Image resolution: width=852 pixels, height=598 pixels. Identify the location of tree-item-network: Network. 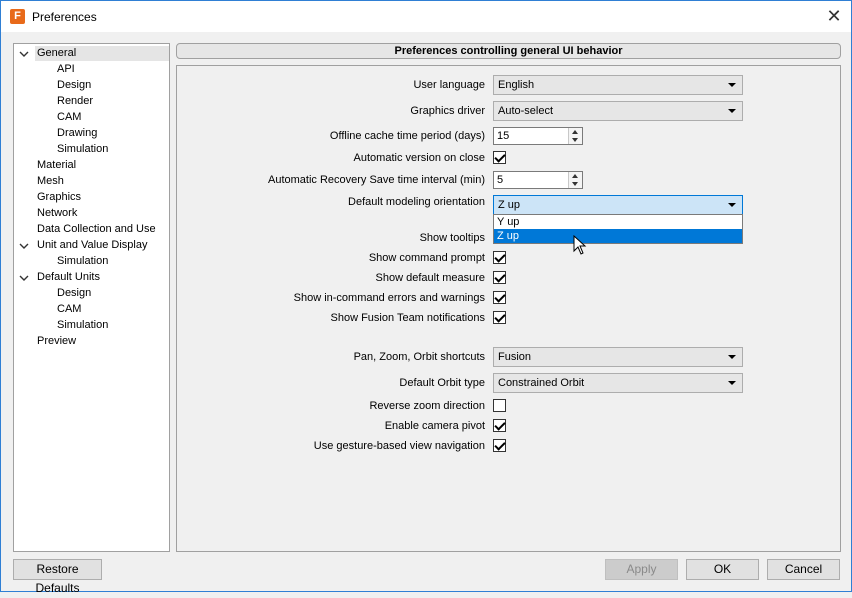
(57, 213).